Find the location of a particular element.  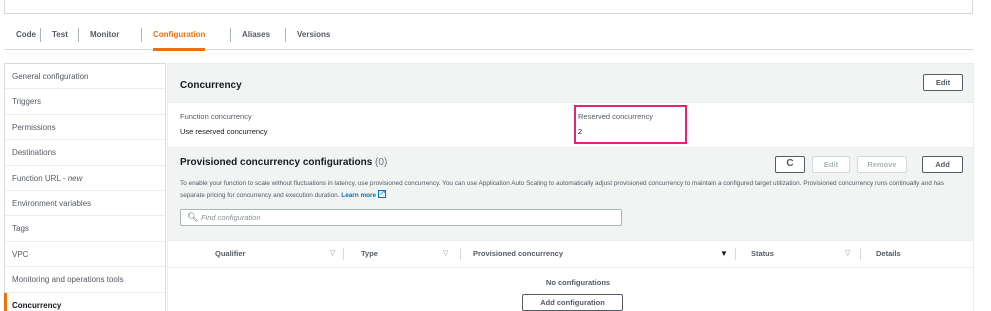

concurrency-title: Concurrency is located at coordinates (211, 85).